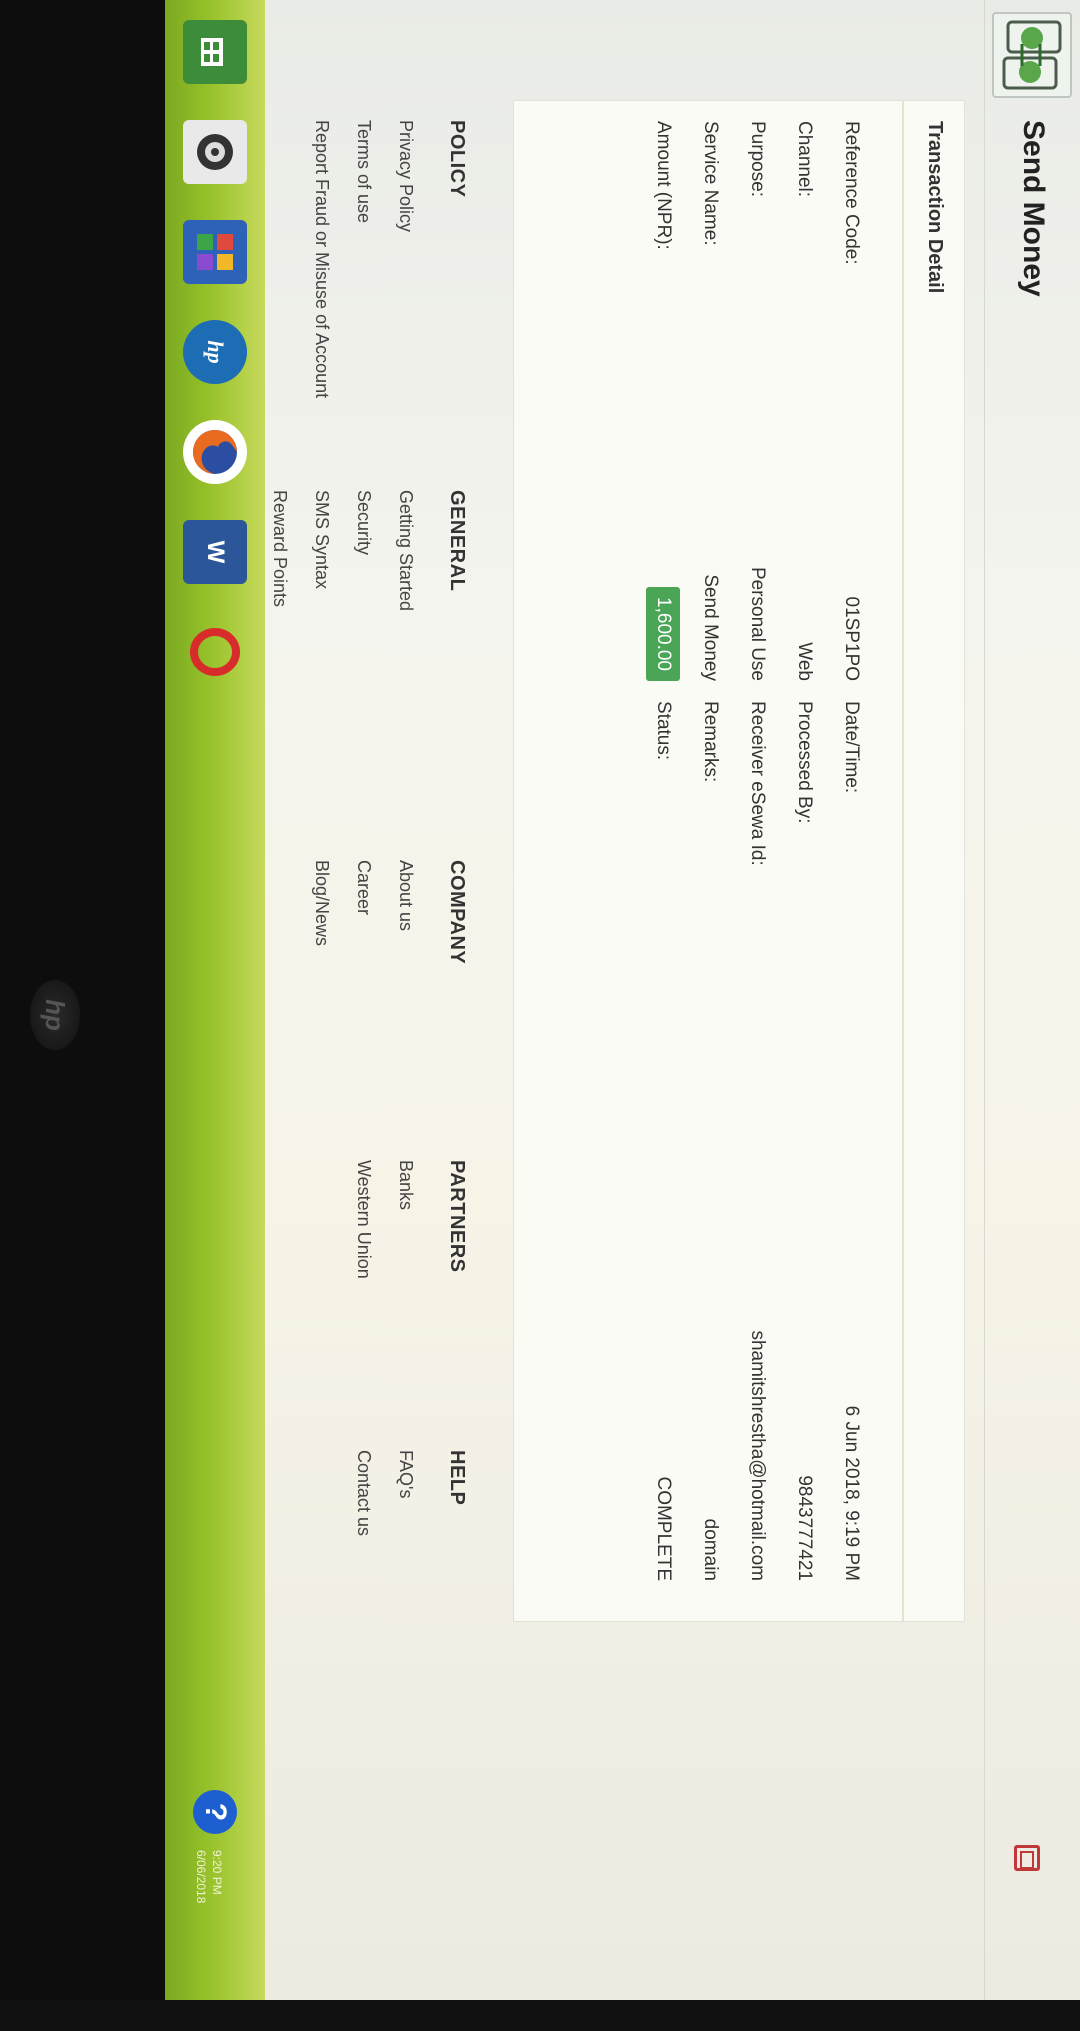  Describe the element at coordinates (322, 550) in the screenshot. I see `footer-link-sms-syntax: SMS Syntax` at that location.